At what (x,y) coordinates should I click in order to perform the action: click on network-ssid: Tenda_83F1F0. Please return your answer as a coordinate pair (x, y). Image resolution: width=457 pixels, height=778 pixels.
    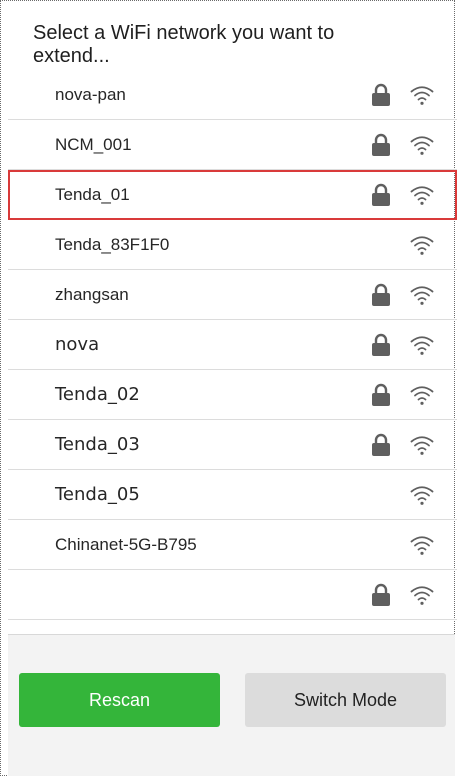
    Looking at the image, I should click on (112, 244).